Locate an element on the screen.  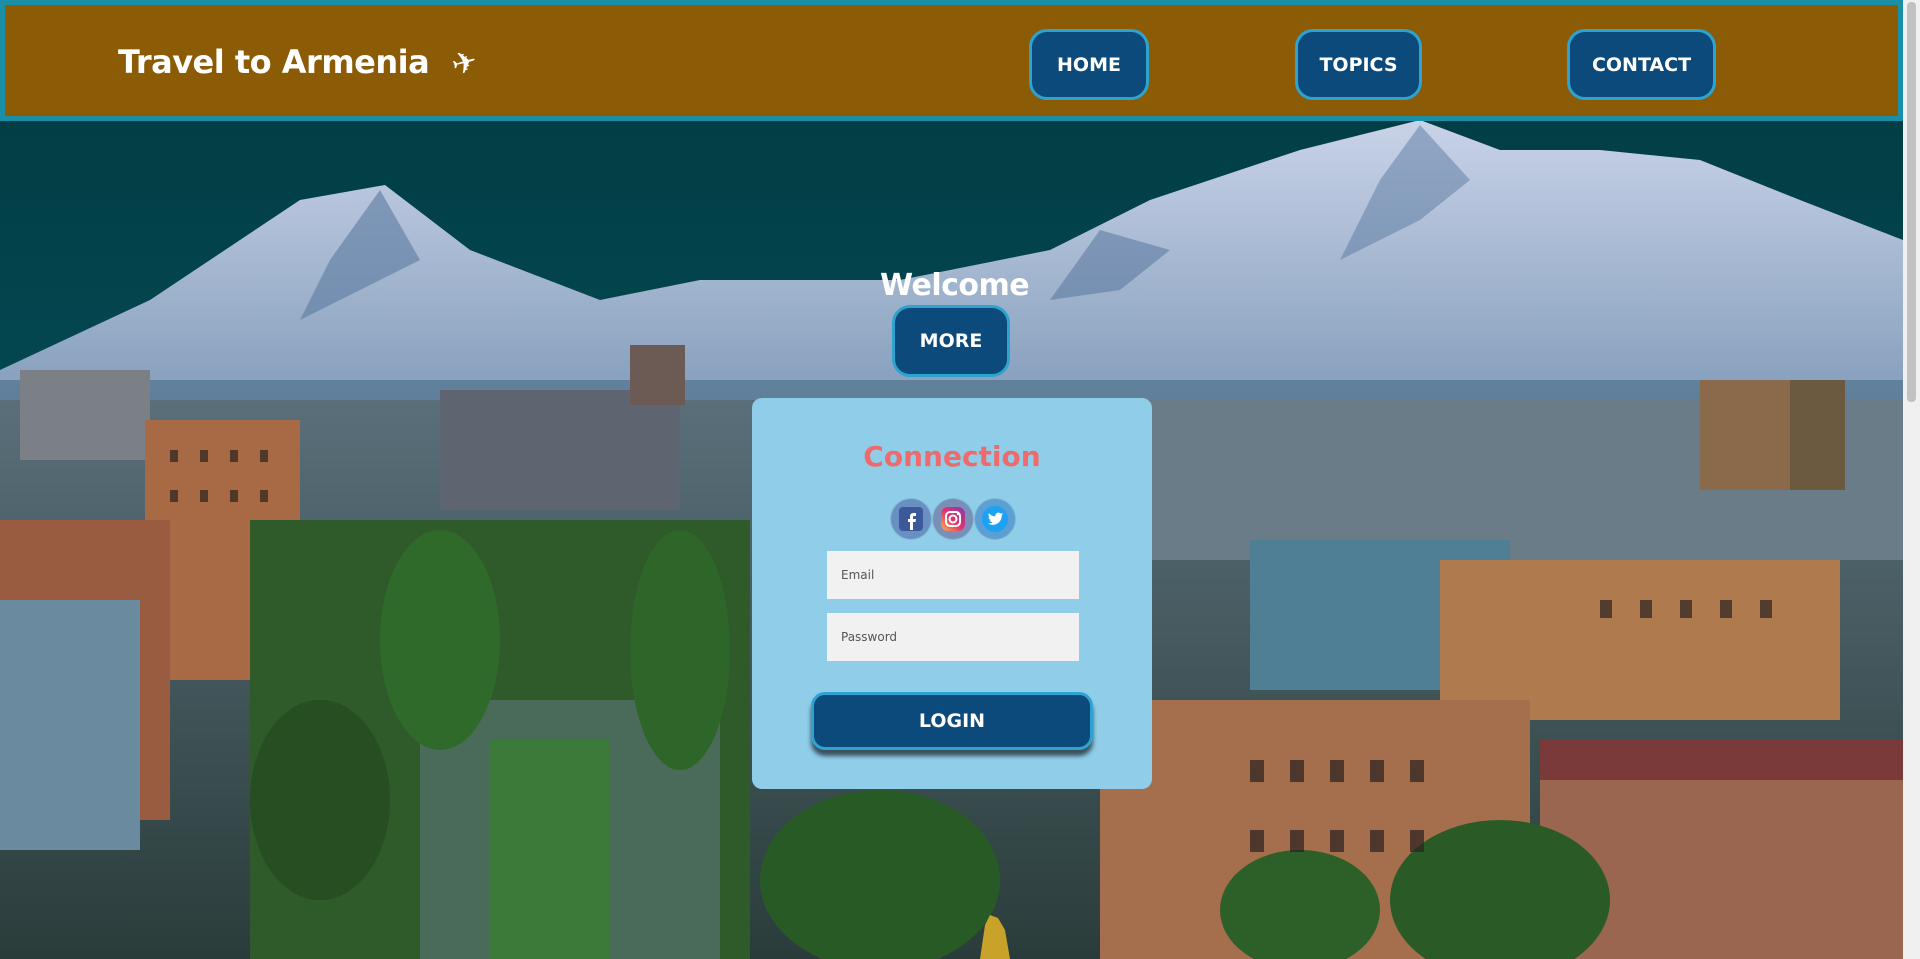
nav-home-button: HOME is located at coordinates (1089, 64).